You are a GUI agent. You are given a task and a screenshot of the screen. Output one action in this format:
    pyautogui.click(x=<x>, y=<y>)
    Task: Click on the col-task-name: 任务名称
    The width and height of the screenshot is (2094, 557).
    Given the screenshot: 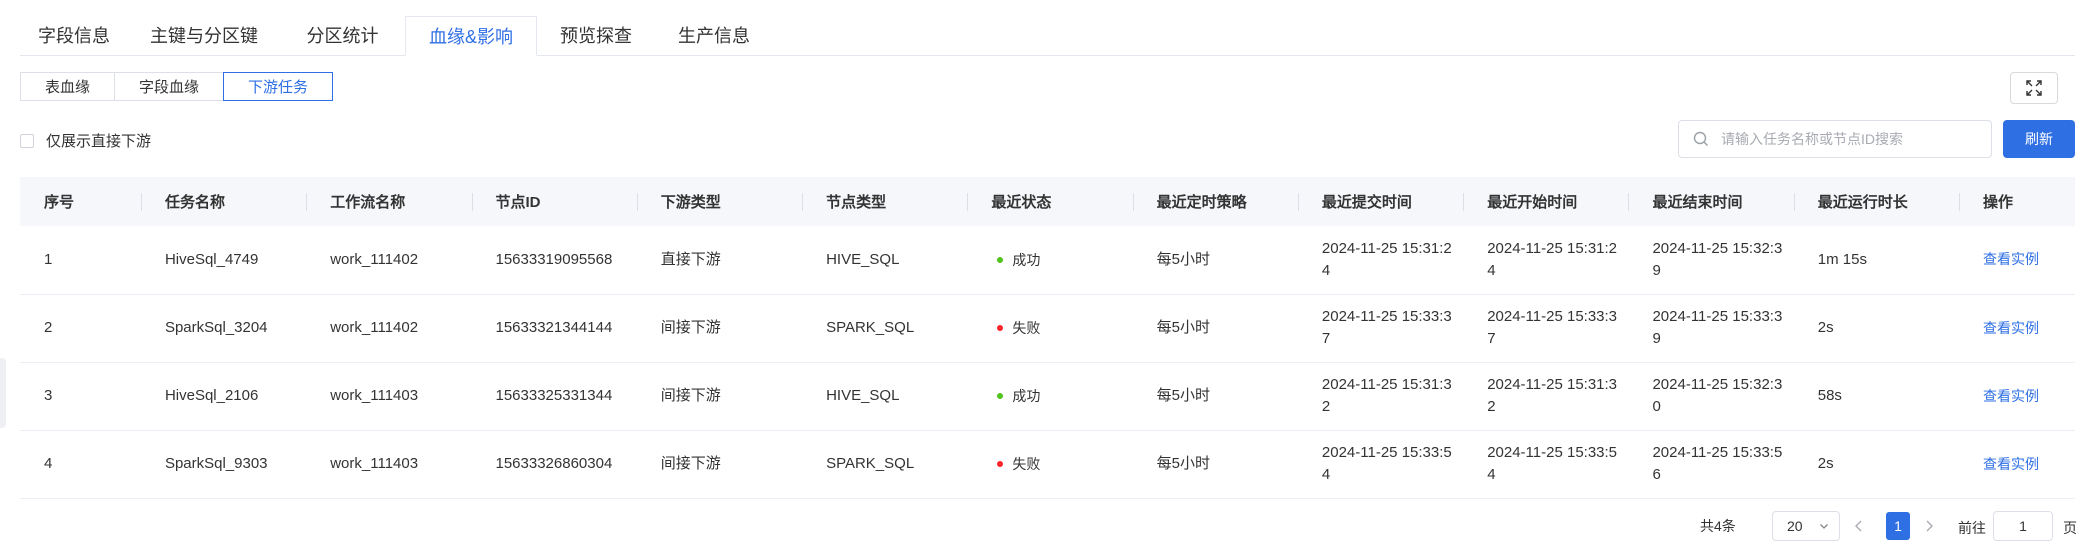 What is the action you would take?
    pyautogui.click(x=223, y=201)
    